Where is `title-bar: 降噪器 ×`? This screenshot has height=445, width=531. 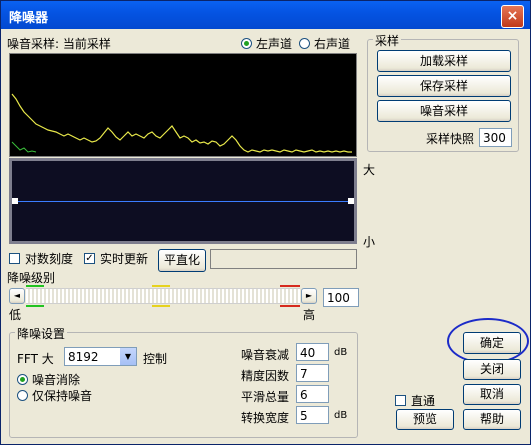 title-bar: 降噪器 × is located at coordinates (265, 15).